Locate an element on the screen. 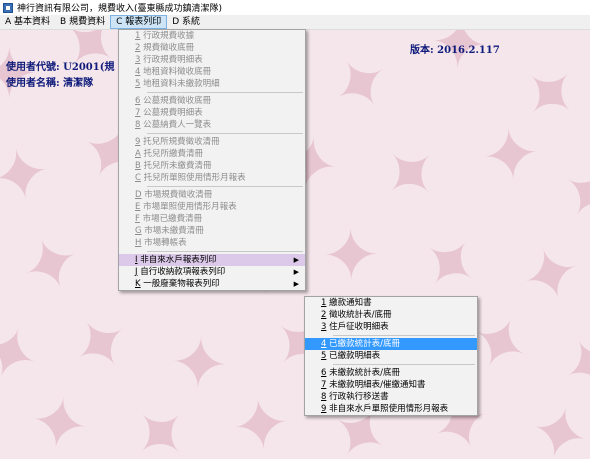  report-item-d: D 市場規費徵收清冊 is located at coordinates (212, 195).